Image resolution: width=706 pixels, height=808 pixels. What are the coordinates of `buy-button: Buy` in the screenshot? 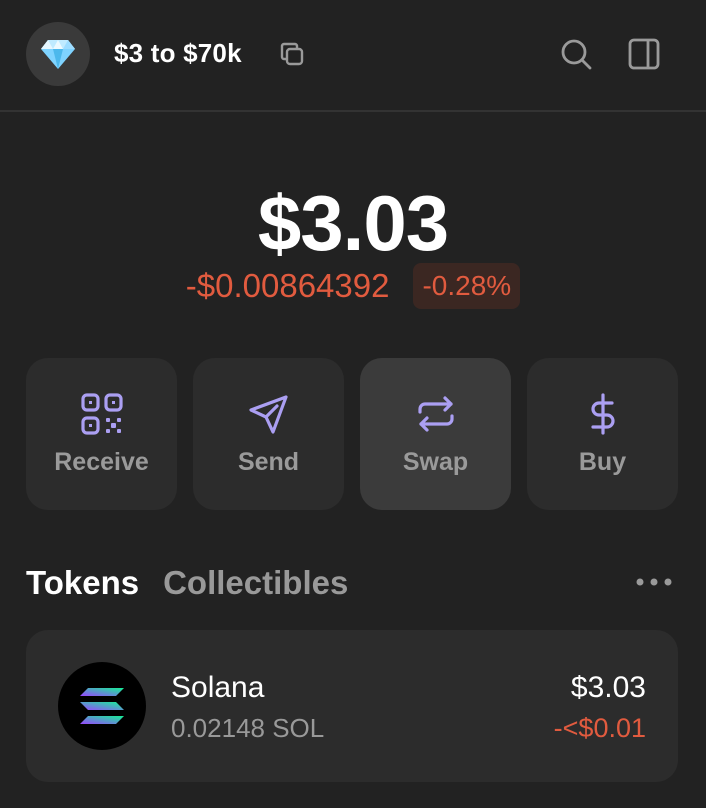 It's located at (602, 434).